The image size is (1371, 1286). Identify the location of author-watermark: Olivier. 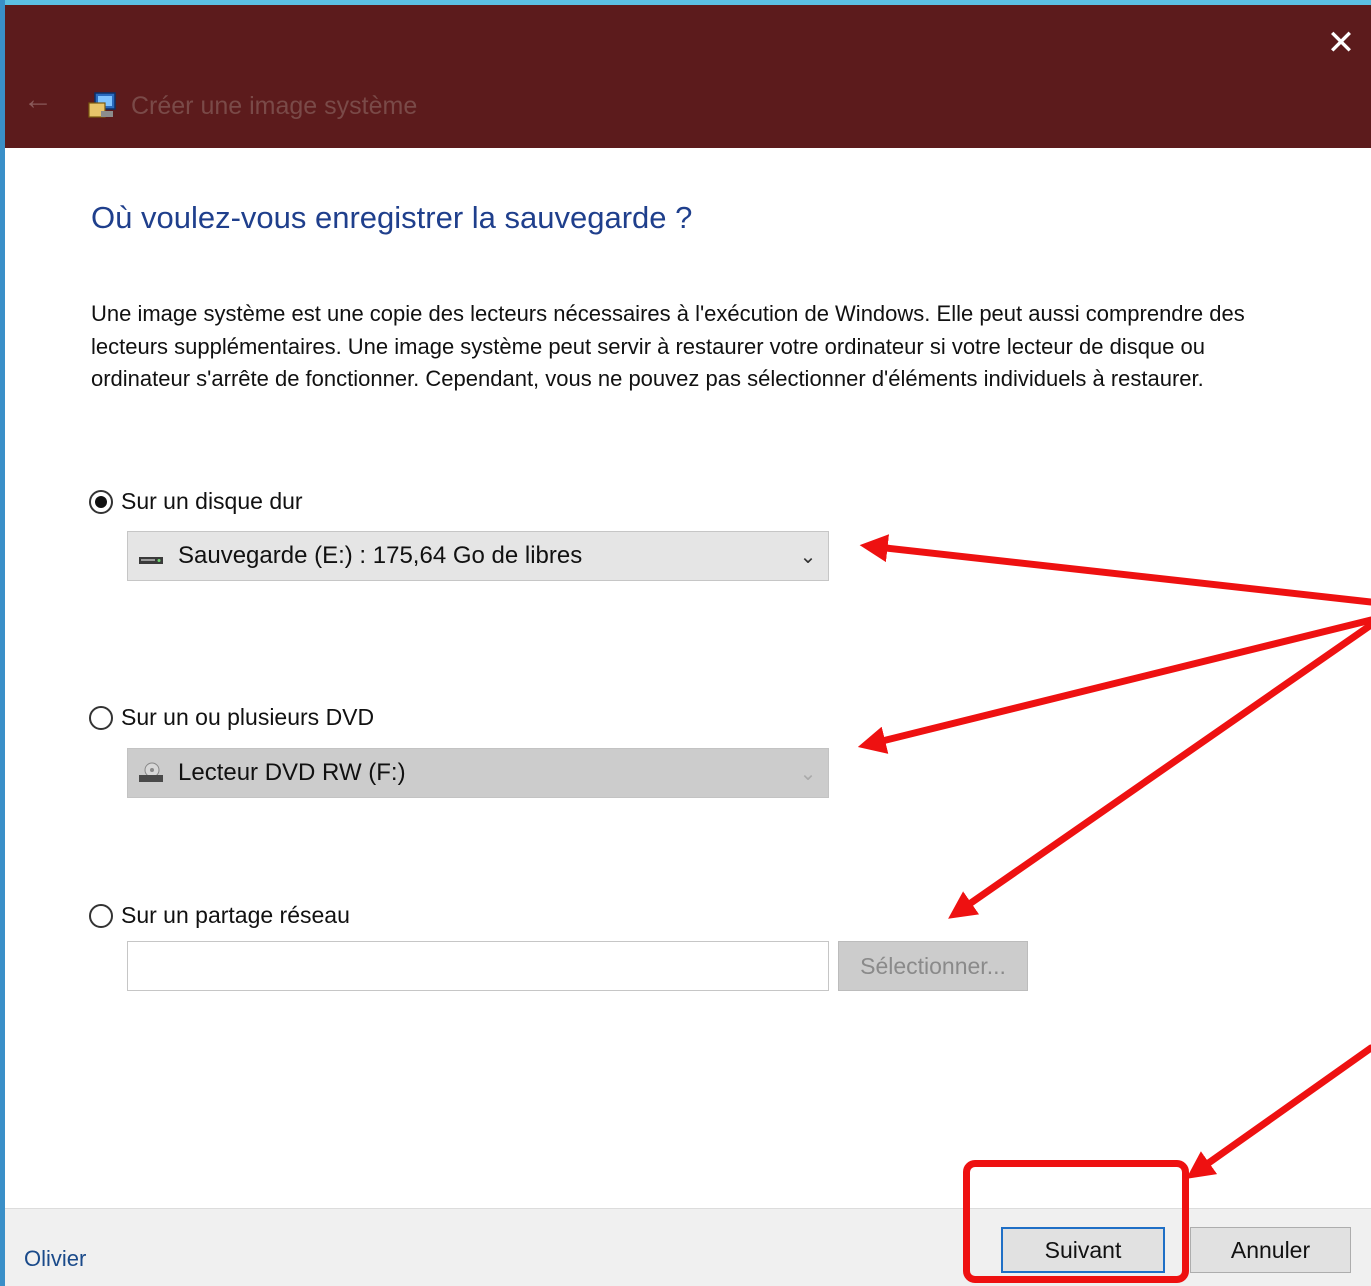
(55, 1258).